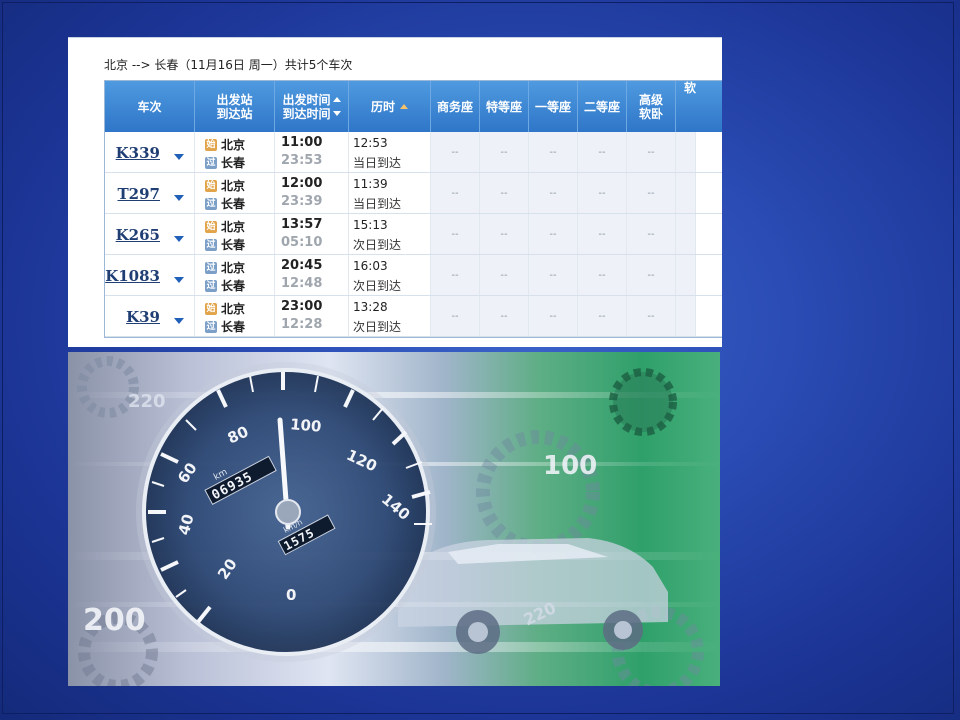  Describe the element at coordinates (336, 113) in the screenshot. I see `sort-down-icon` at that location.